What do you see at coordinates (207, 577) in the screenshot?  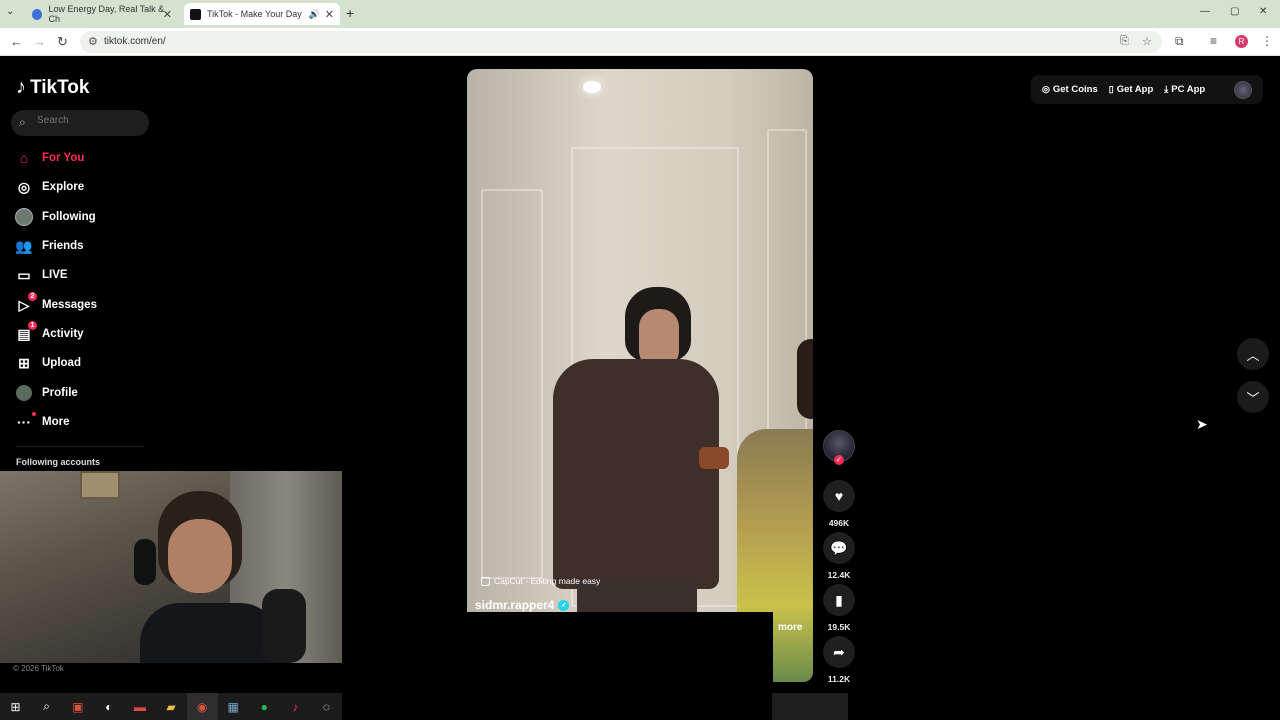 I see `streamer-figure` at bounding box center [207, 577].